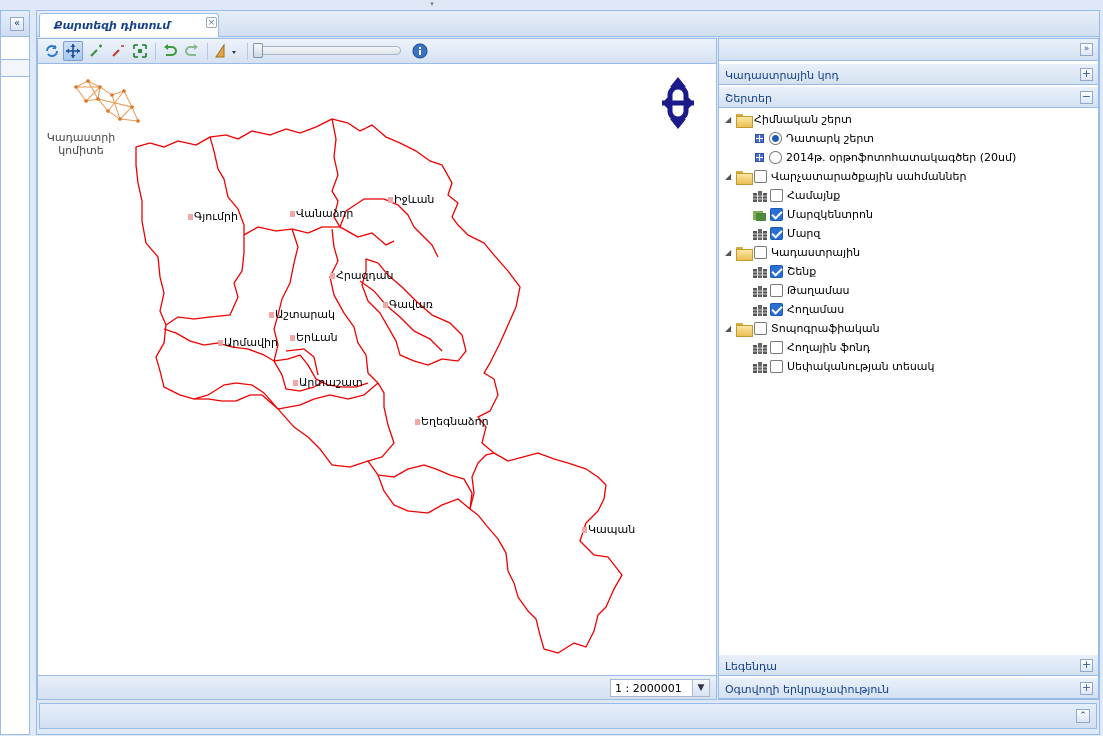 The height and width of the screenshot is (736, 1103). I want to click on layer-stack-icon, so click(760, 272).